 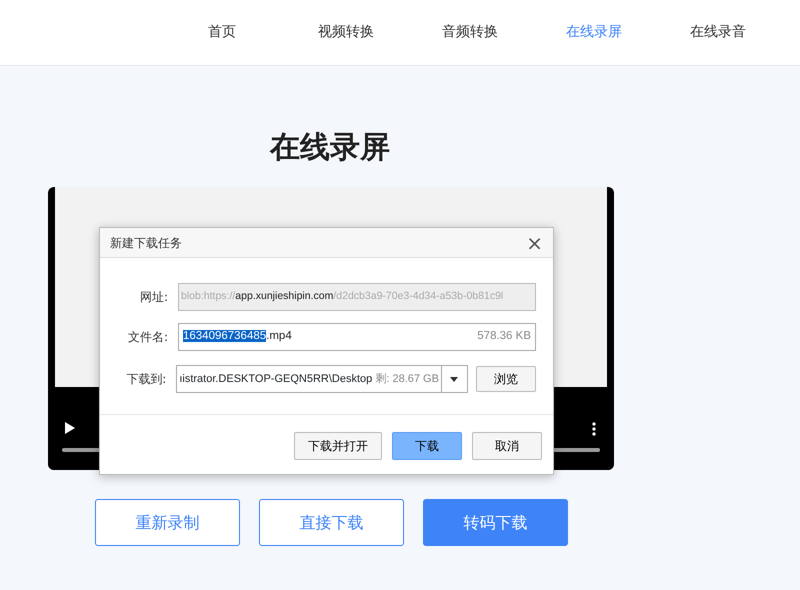 What do you see at coordinates (470, 32) in the screenshot?
I see `nav-link: 音频转换` at bounding box center [470, 32].